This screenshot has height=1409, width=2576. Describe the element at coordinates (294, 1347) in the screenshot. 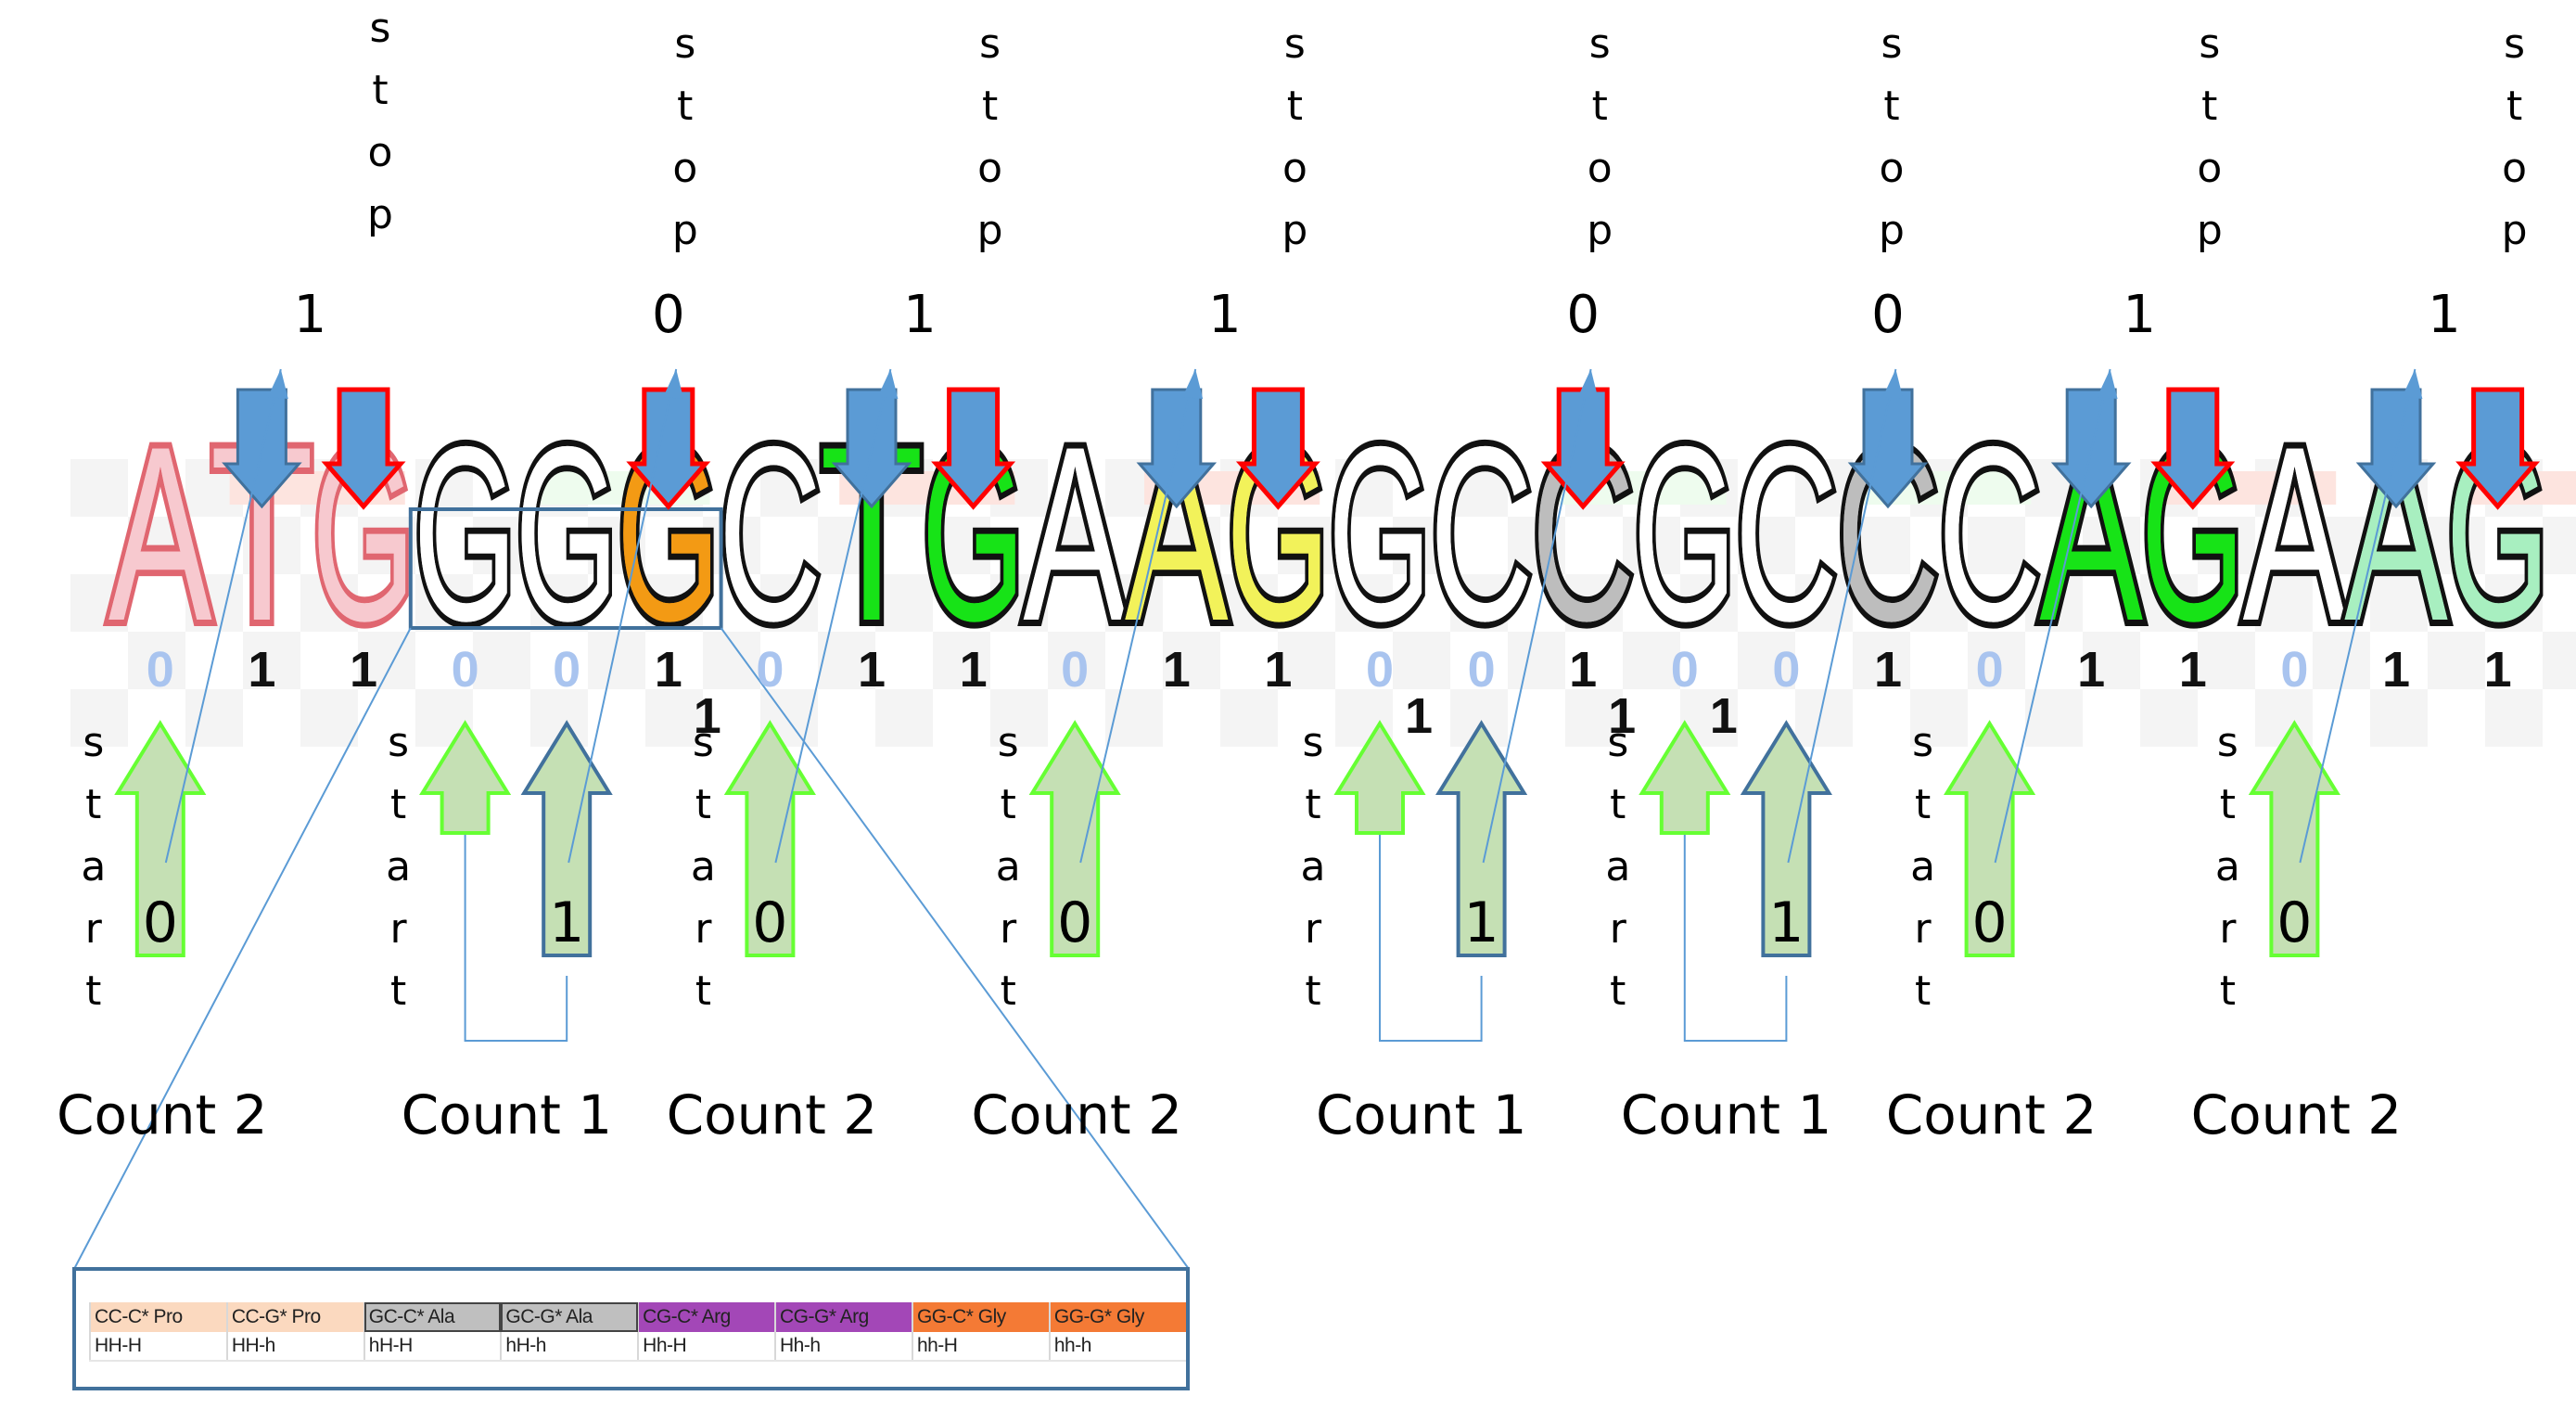

I see `legend-code: HH-h` at that location.